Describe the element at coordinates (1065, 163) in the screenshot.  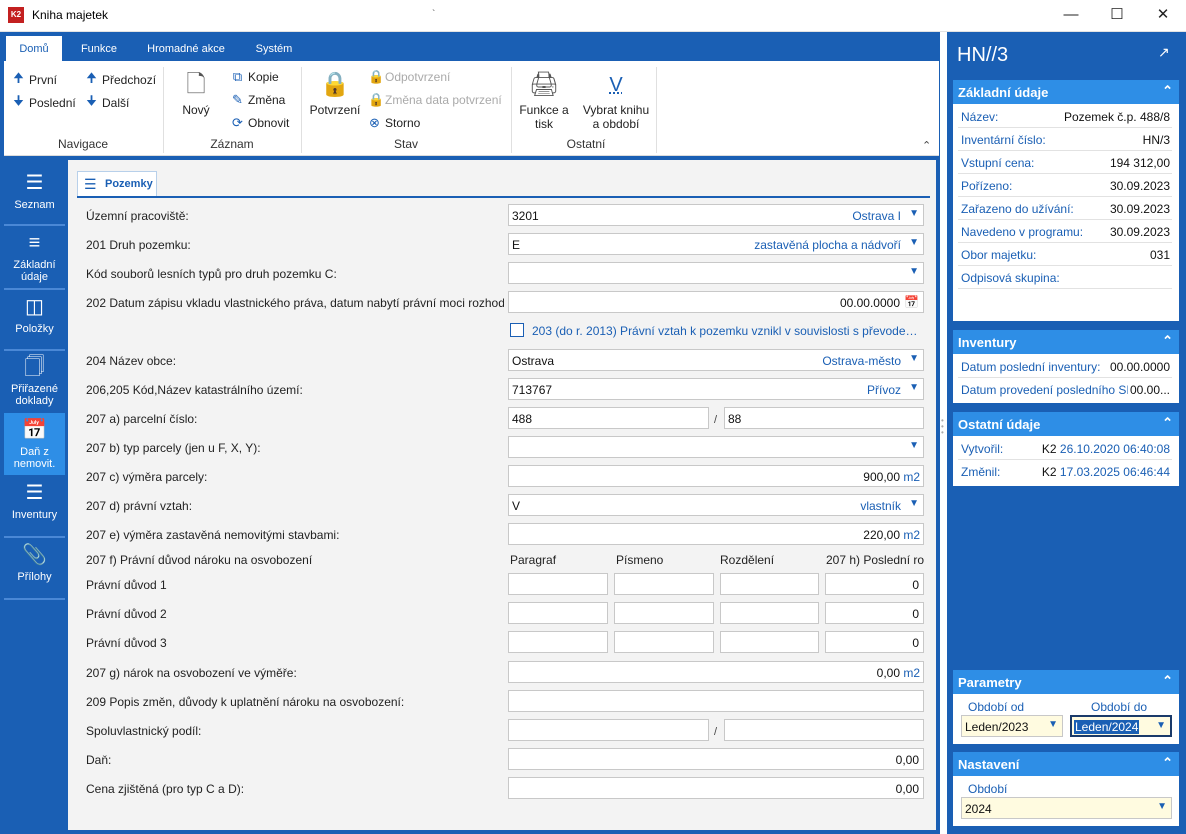
I see `info-row: Vstupní cena: 194 312,00` at that location.